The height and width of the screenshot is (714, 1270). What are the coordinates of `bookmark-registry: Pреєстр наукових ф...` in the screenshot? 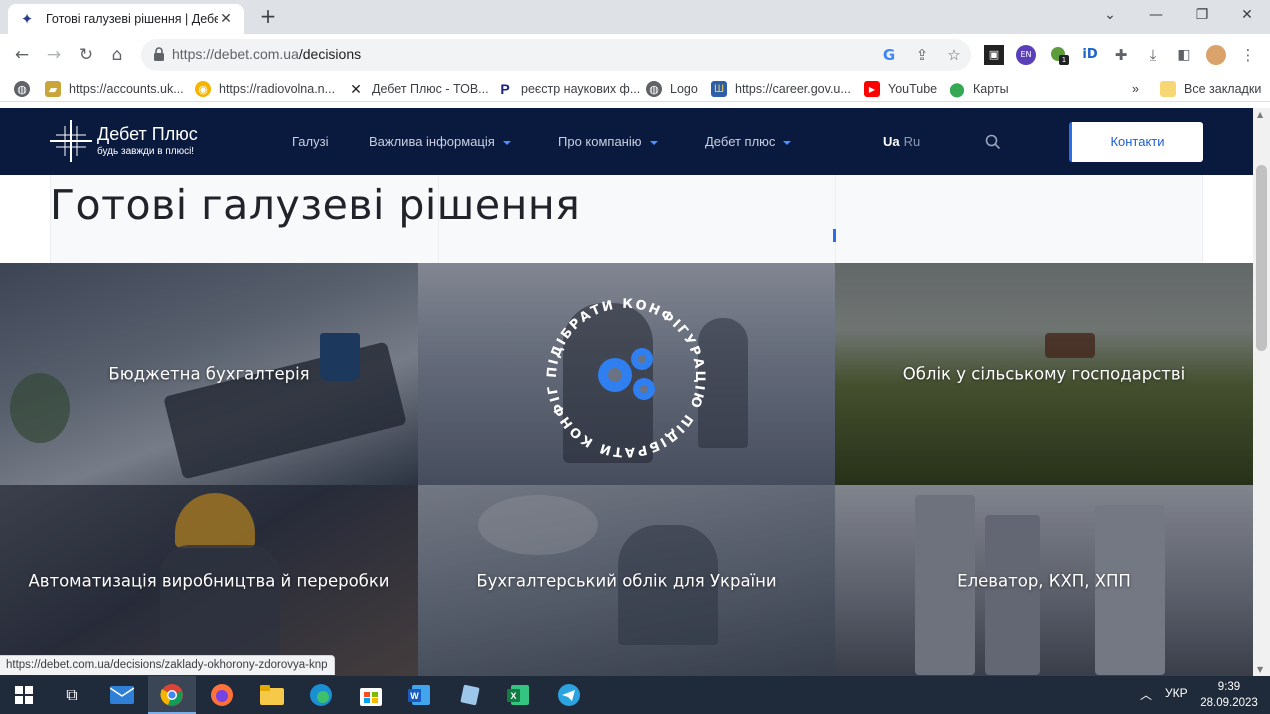 It's located at (568, 89).